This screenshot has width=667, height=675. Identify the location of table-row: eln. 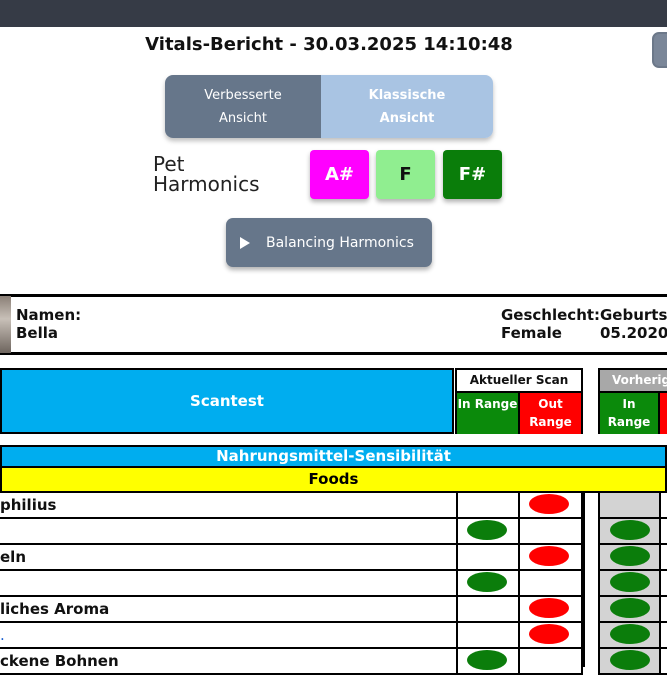
(333, 558).